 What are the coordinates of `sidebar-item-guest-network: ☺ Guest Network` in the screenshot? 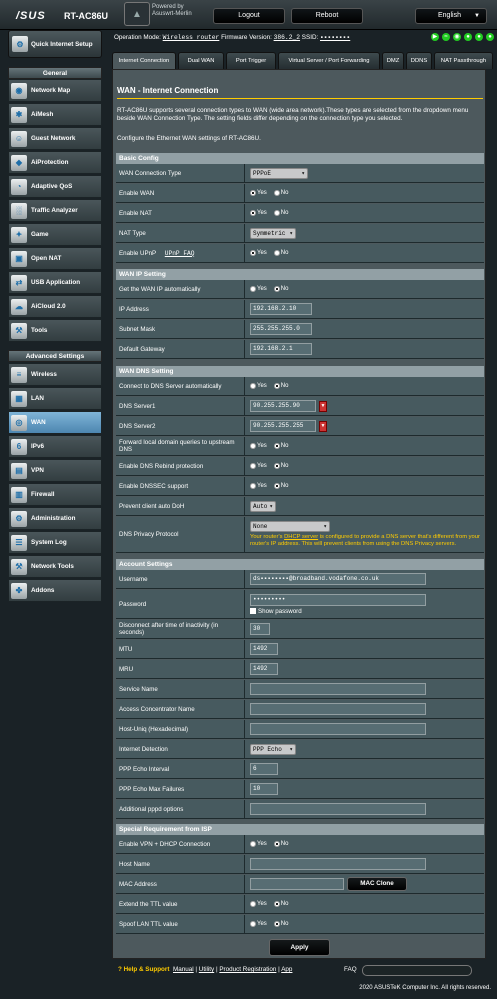 It's located at (55, 138).